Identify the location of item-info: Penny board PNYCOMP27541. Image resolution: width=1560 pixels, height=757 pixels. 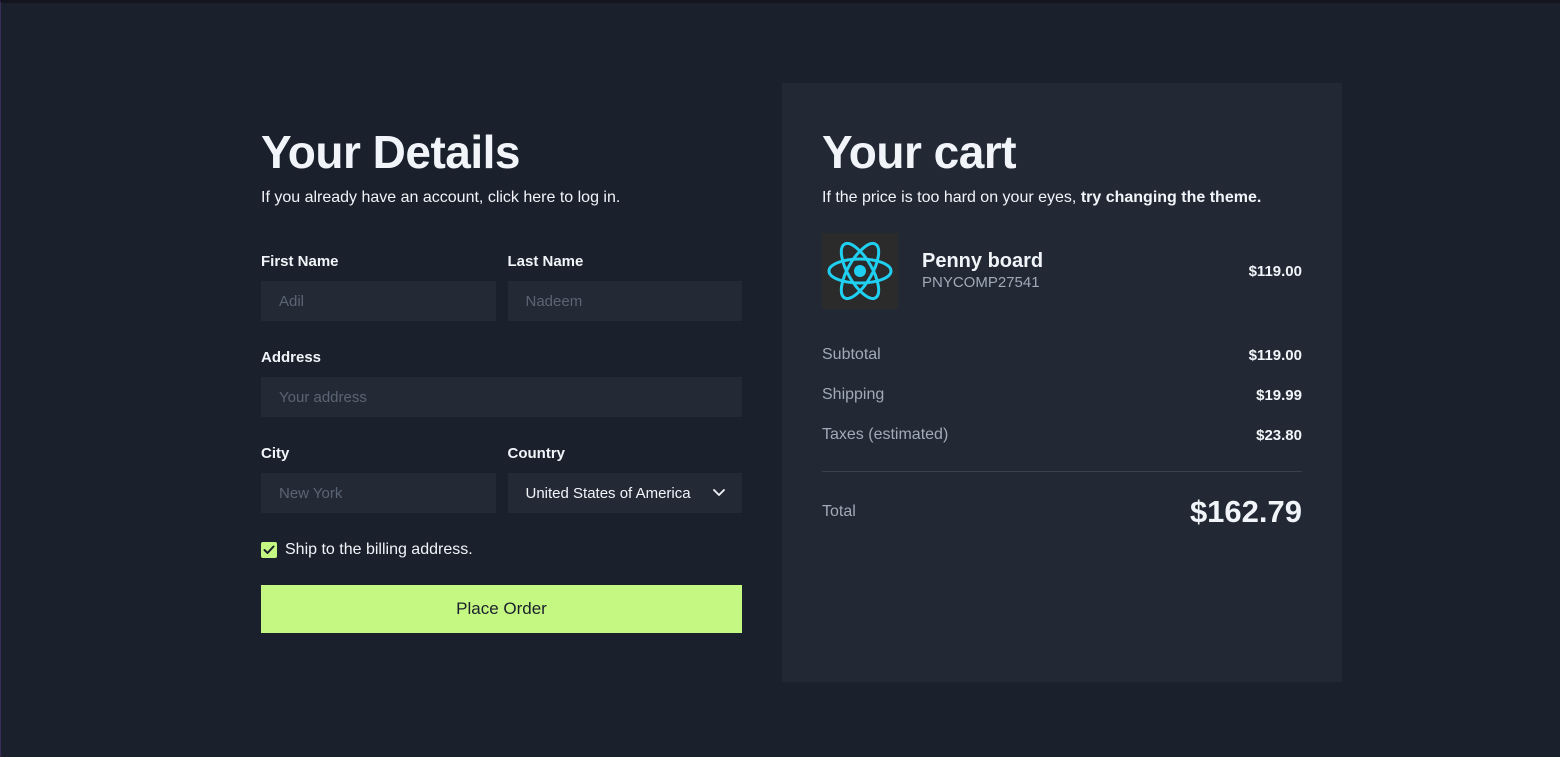
(1085, 271).